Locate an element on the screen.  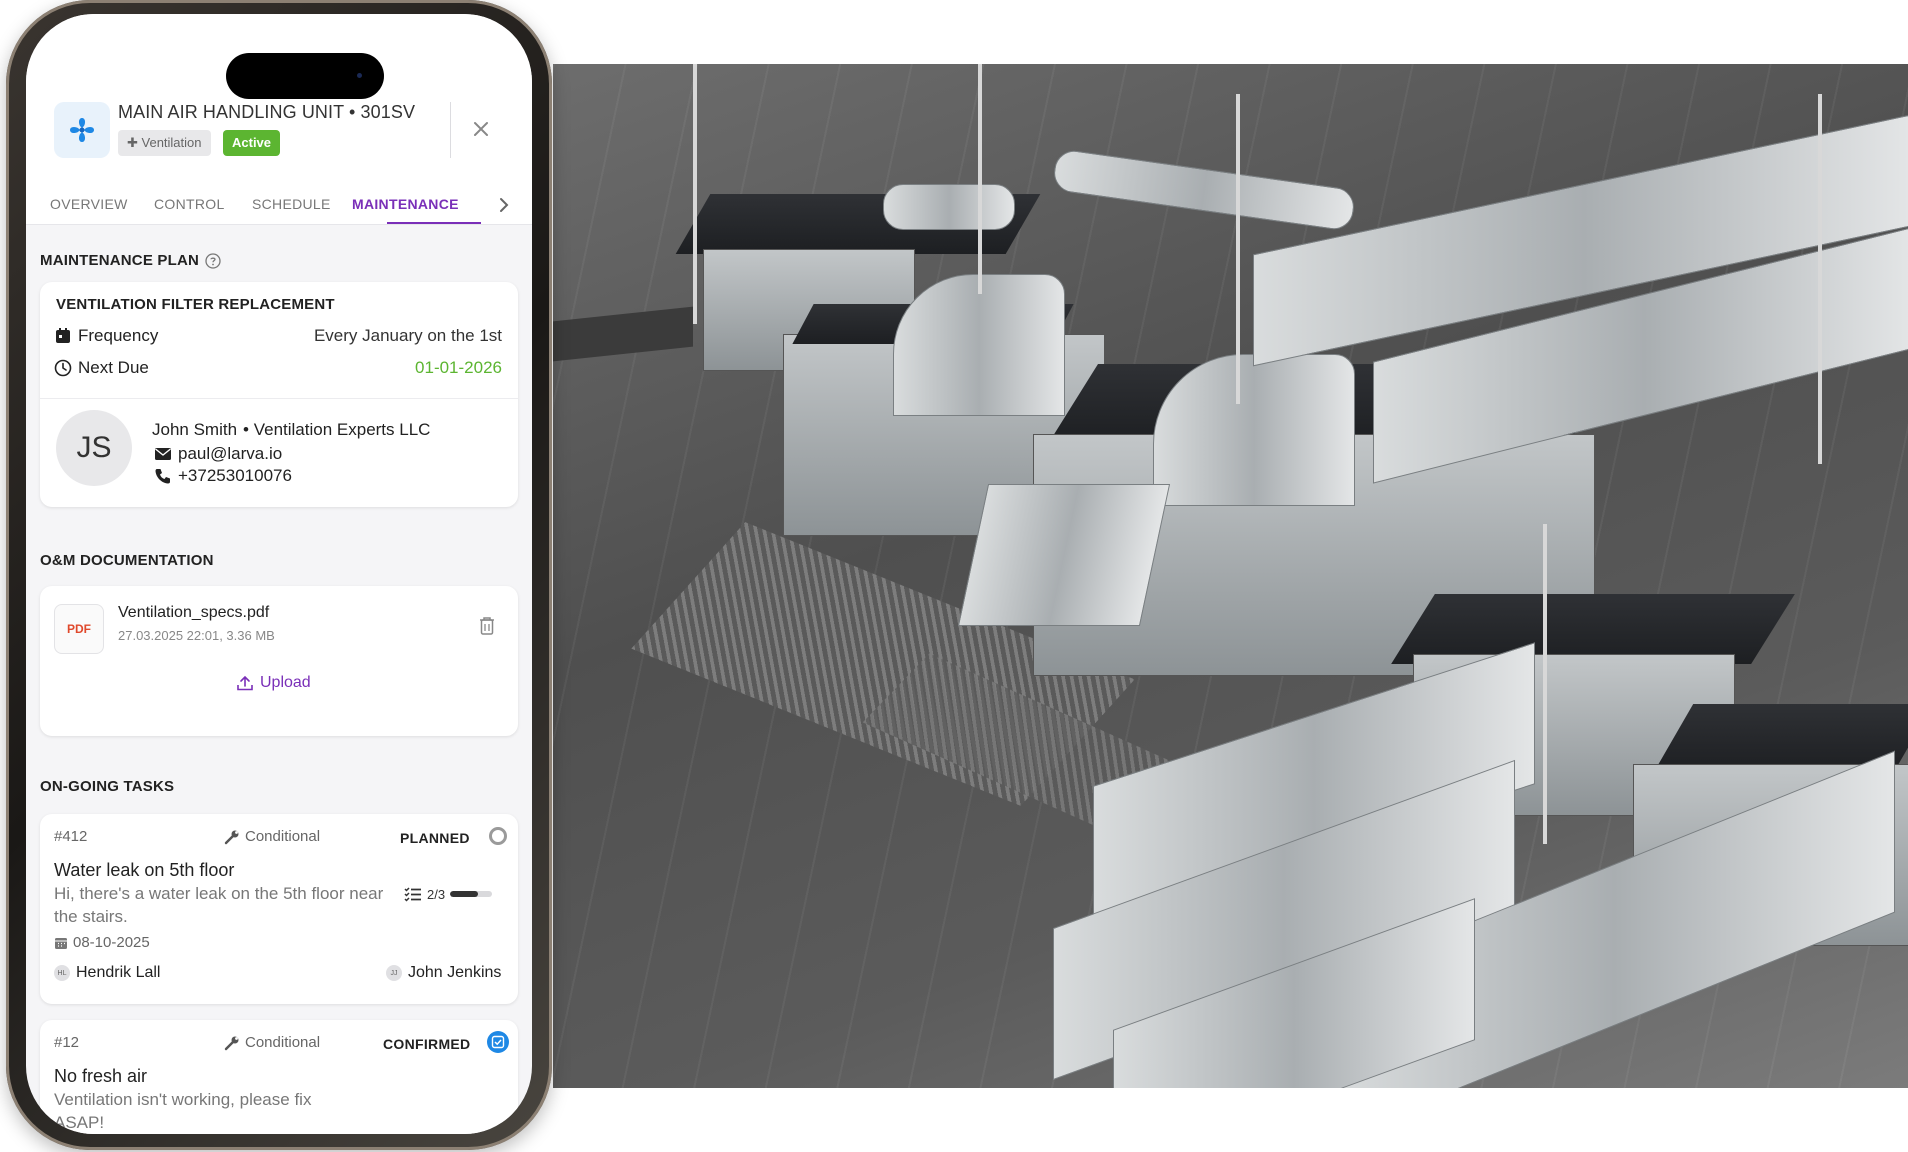
pdf-file-icon: PDF is located at coordinates (79, 629).